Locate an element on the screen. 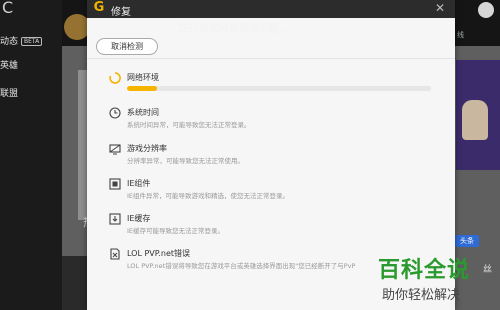  watermark-sub: 助你轻松解决 is located at coordinates (421, 295).